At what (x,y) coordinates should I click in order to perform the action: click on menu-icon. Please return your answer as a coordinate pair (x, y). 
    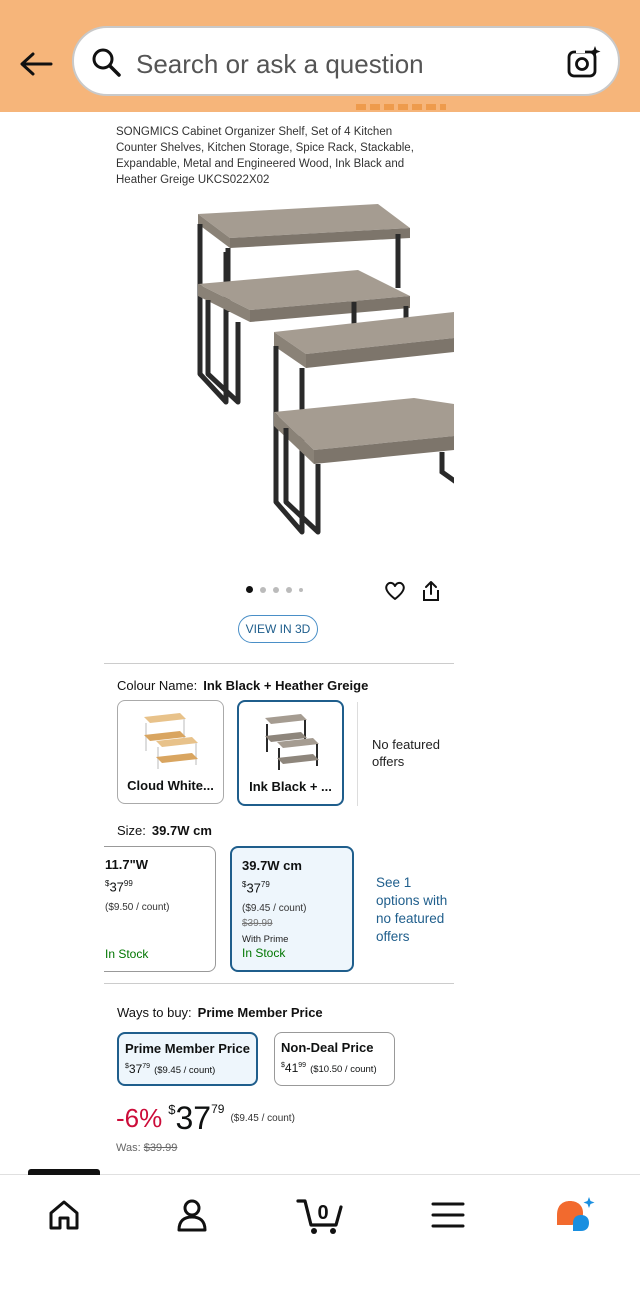
    Looking at the image, I should click on (448, 1215).